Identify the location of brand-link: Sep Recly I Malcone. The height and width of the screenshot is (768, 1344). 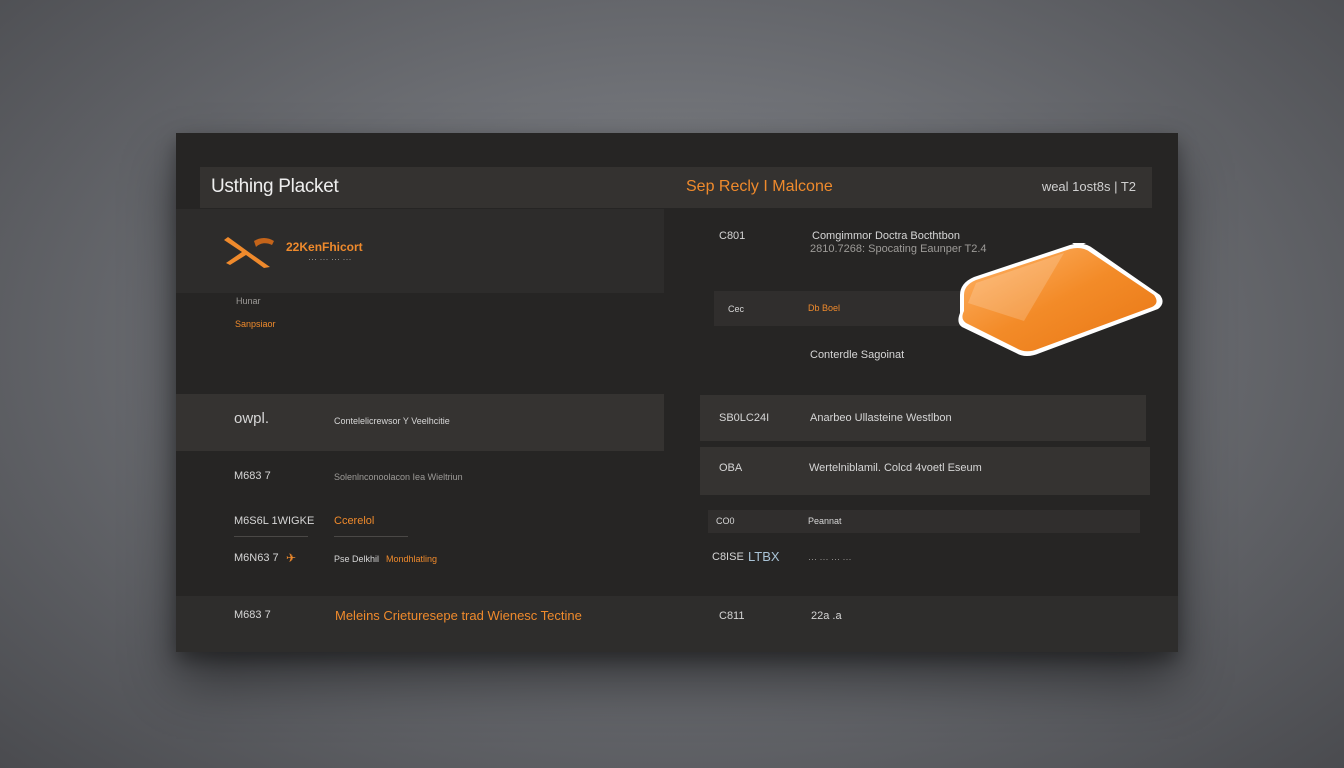
(759, 187).